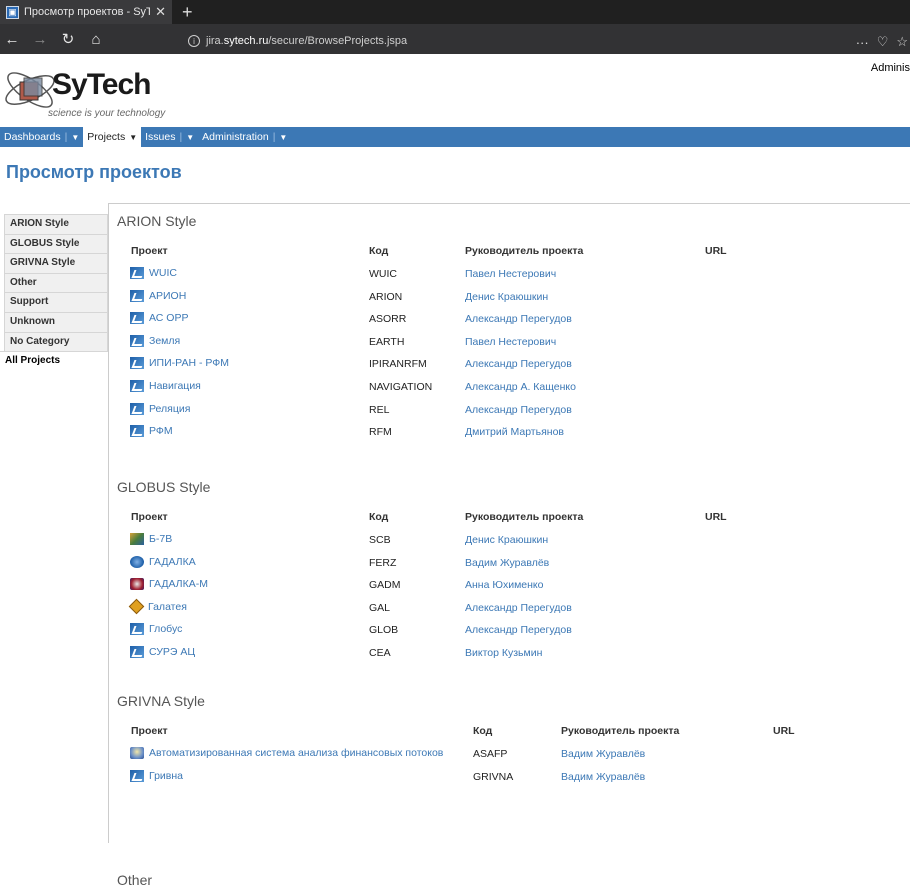 The height and width of the screenshot is (888, 910). Describe the element at coordinates (380, 607) in the screenshot. I see `project-key: GAL` at that location.